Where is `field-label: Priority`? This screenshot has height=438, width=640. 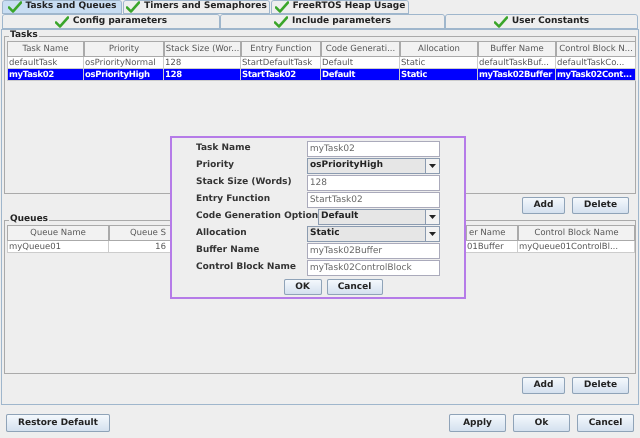
field-label: Priority is located at coordinates (215, 165).